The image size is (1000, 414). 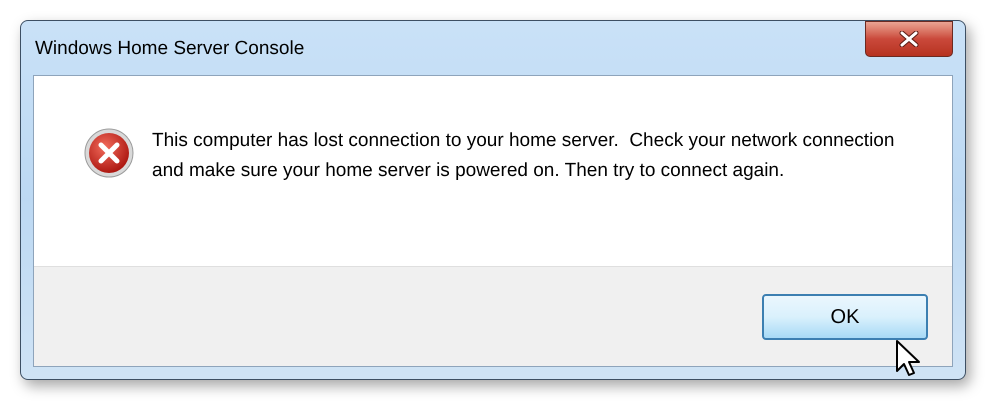 I want to click on error-message: This computer has lost connection to your home server. Check your network connection and make sure your home server is powered on. Then try to connect again., so click(x=524, y=156).